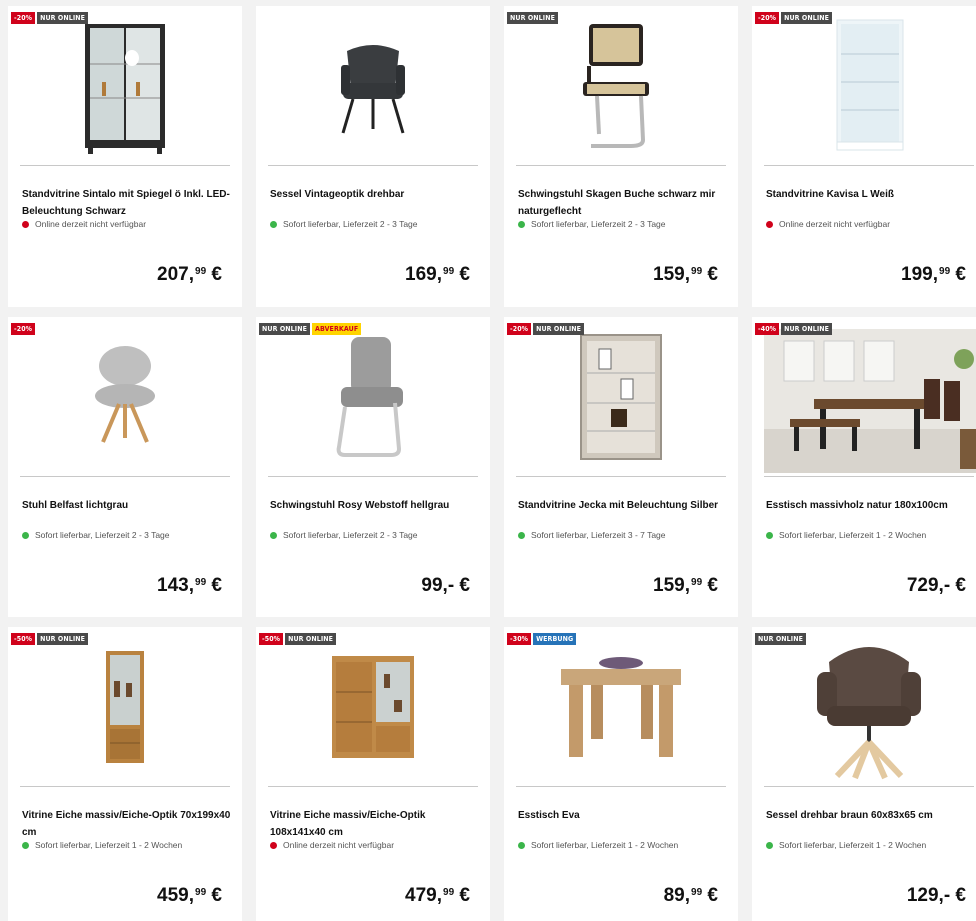 The image size is (976, 921). What do you see at coordinates (936, 585) in the screenshot?
I see `price-main: 729,- €` at bounding box center [936, 585].